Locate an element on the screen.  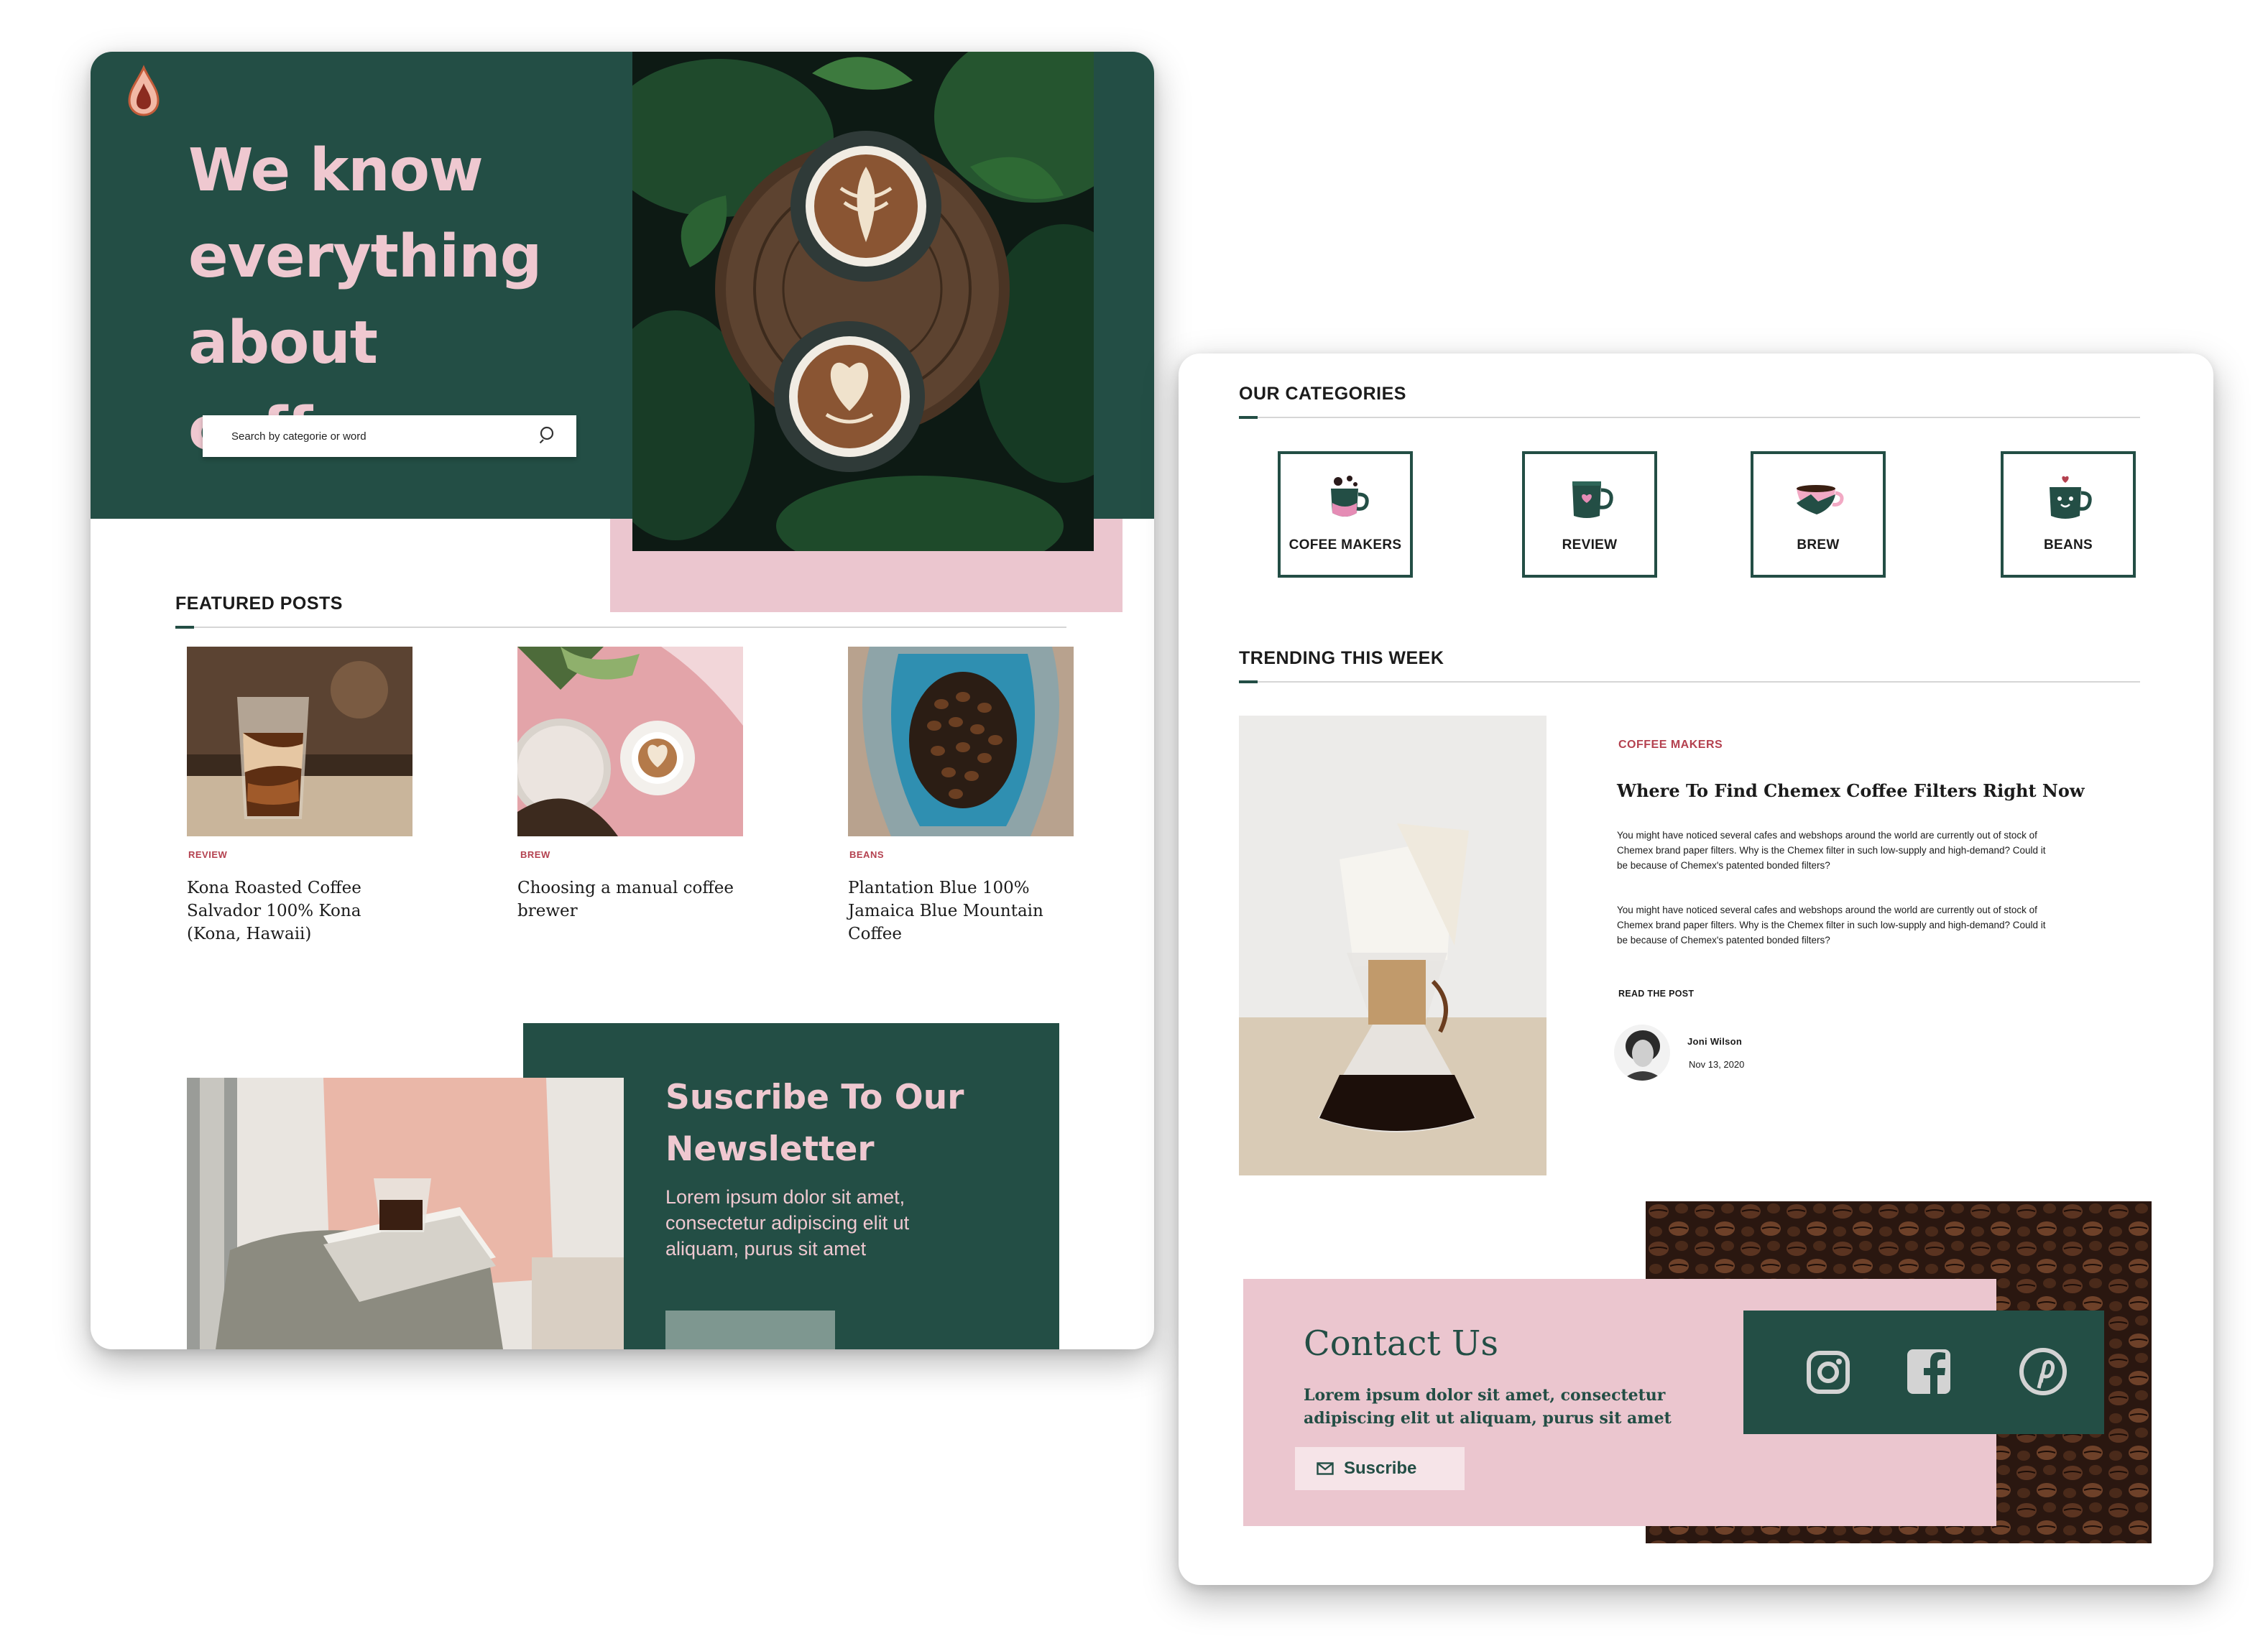
post-image-iced-coffee is located at coordinates (299, 742).